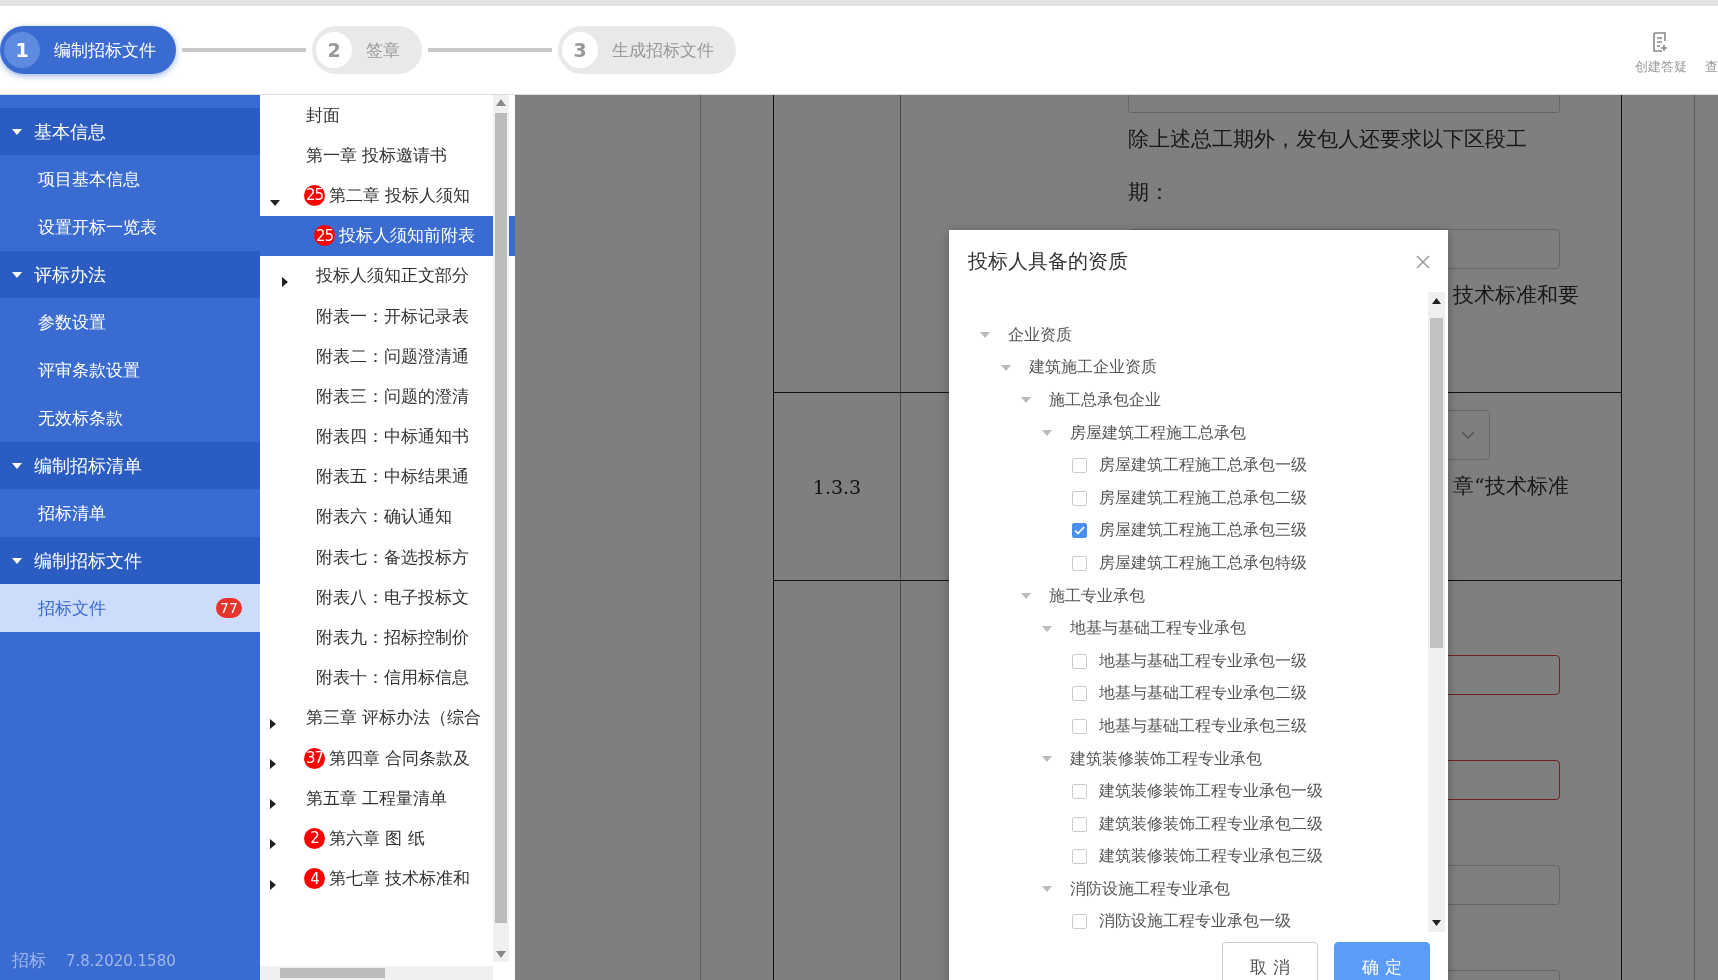 The width and height of the screenshot is (1718, 980). Describe the element at coordinates (1203, 726) in the screenshot. I see `tree-label: 地基与基础工程专业承包三级` at that location.